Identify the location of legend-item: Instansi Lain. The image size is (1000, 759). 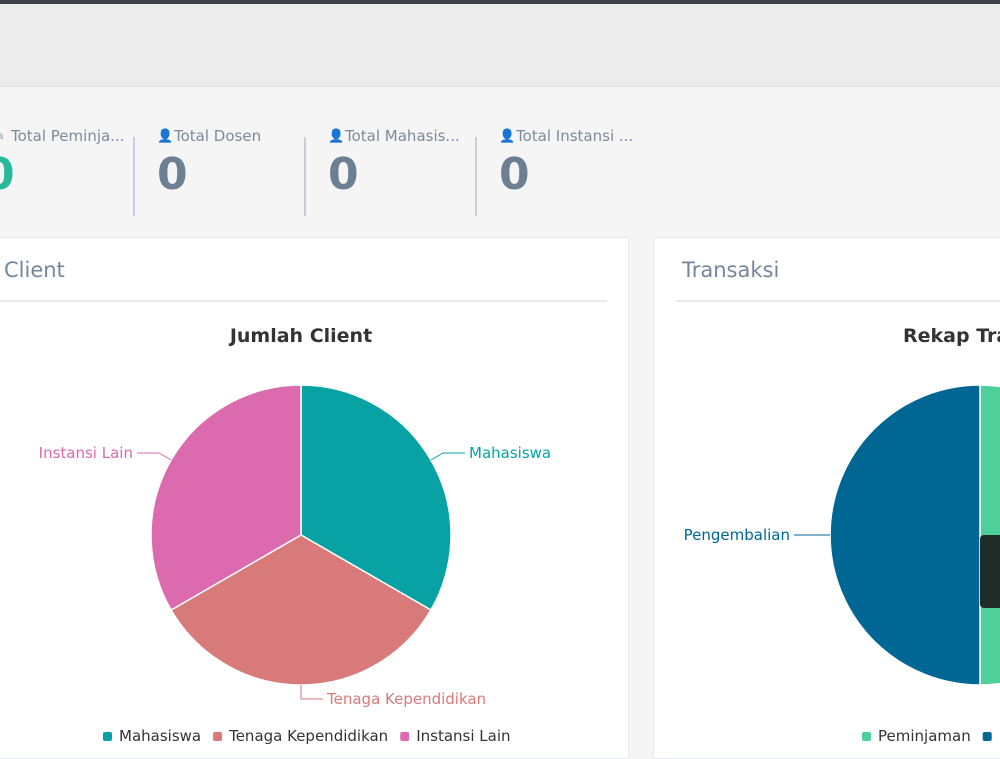
(463, 736).